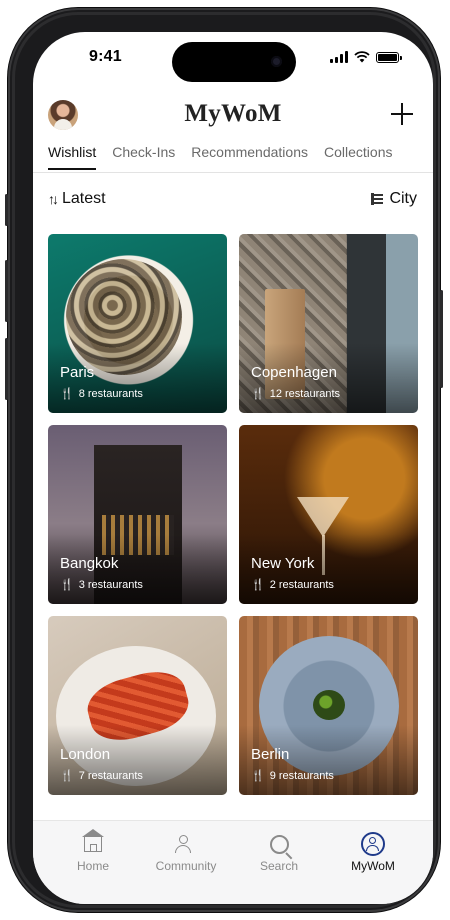  I want to click on power-button, so click(441, 339).